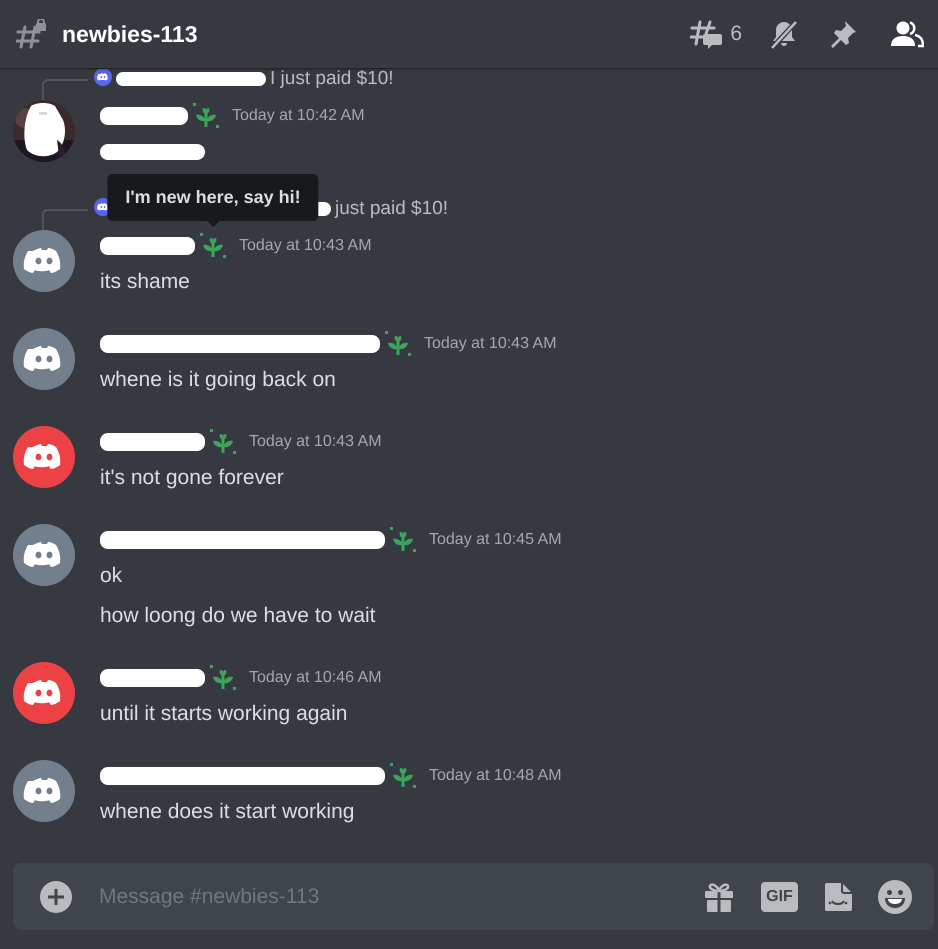 This screenshot has height=949, width=938. Describe the element at coordinates (779, 897) in the screenshot. I see `gif-button: GIF` at that location.